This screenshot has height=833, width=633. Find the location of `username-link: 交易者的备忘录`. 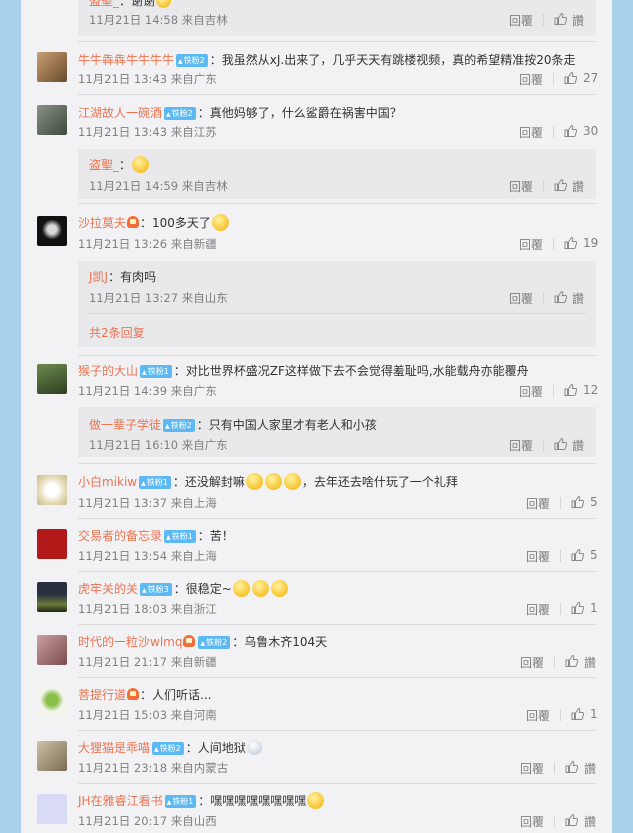

username-link: 交易者的备忘录 is located at coordinates (120, 536).